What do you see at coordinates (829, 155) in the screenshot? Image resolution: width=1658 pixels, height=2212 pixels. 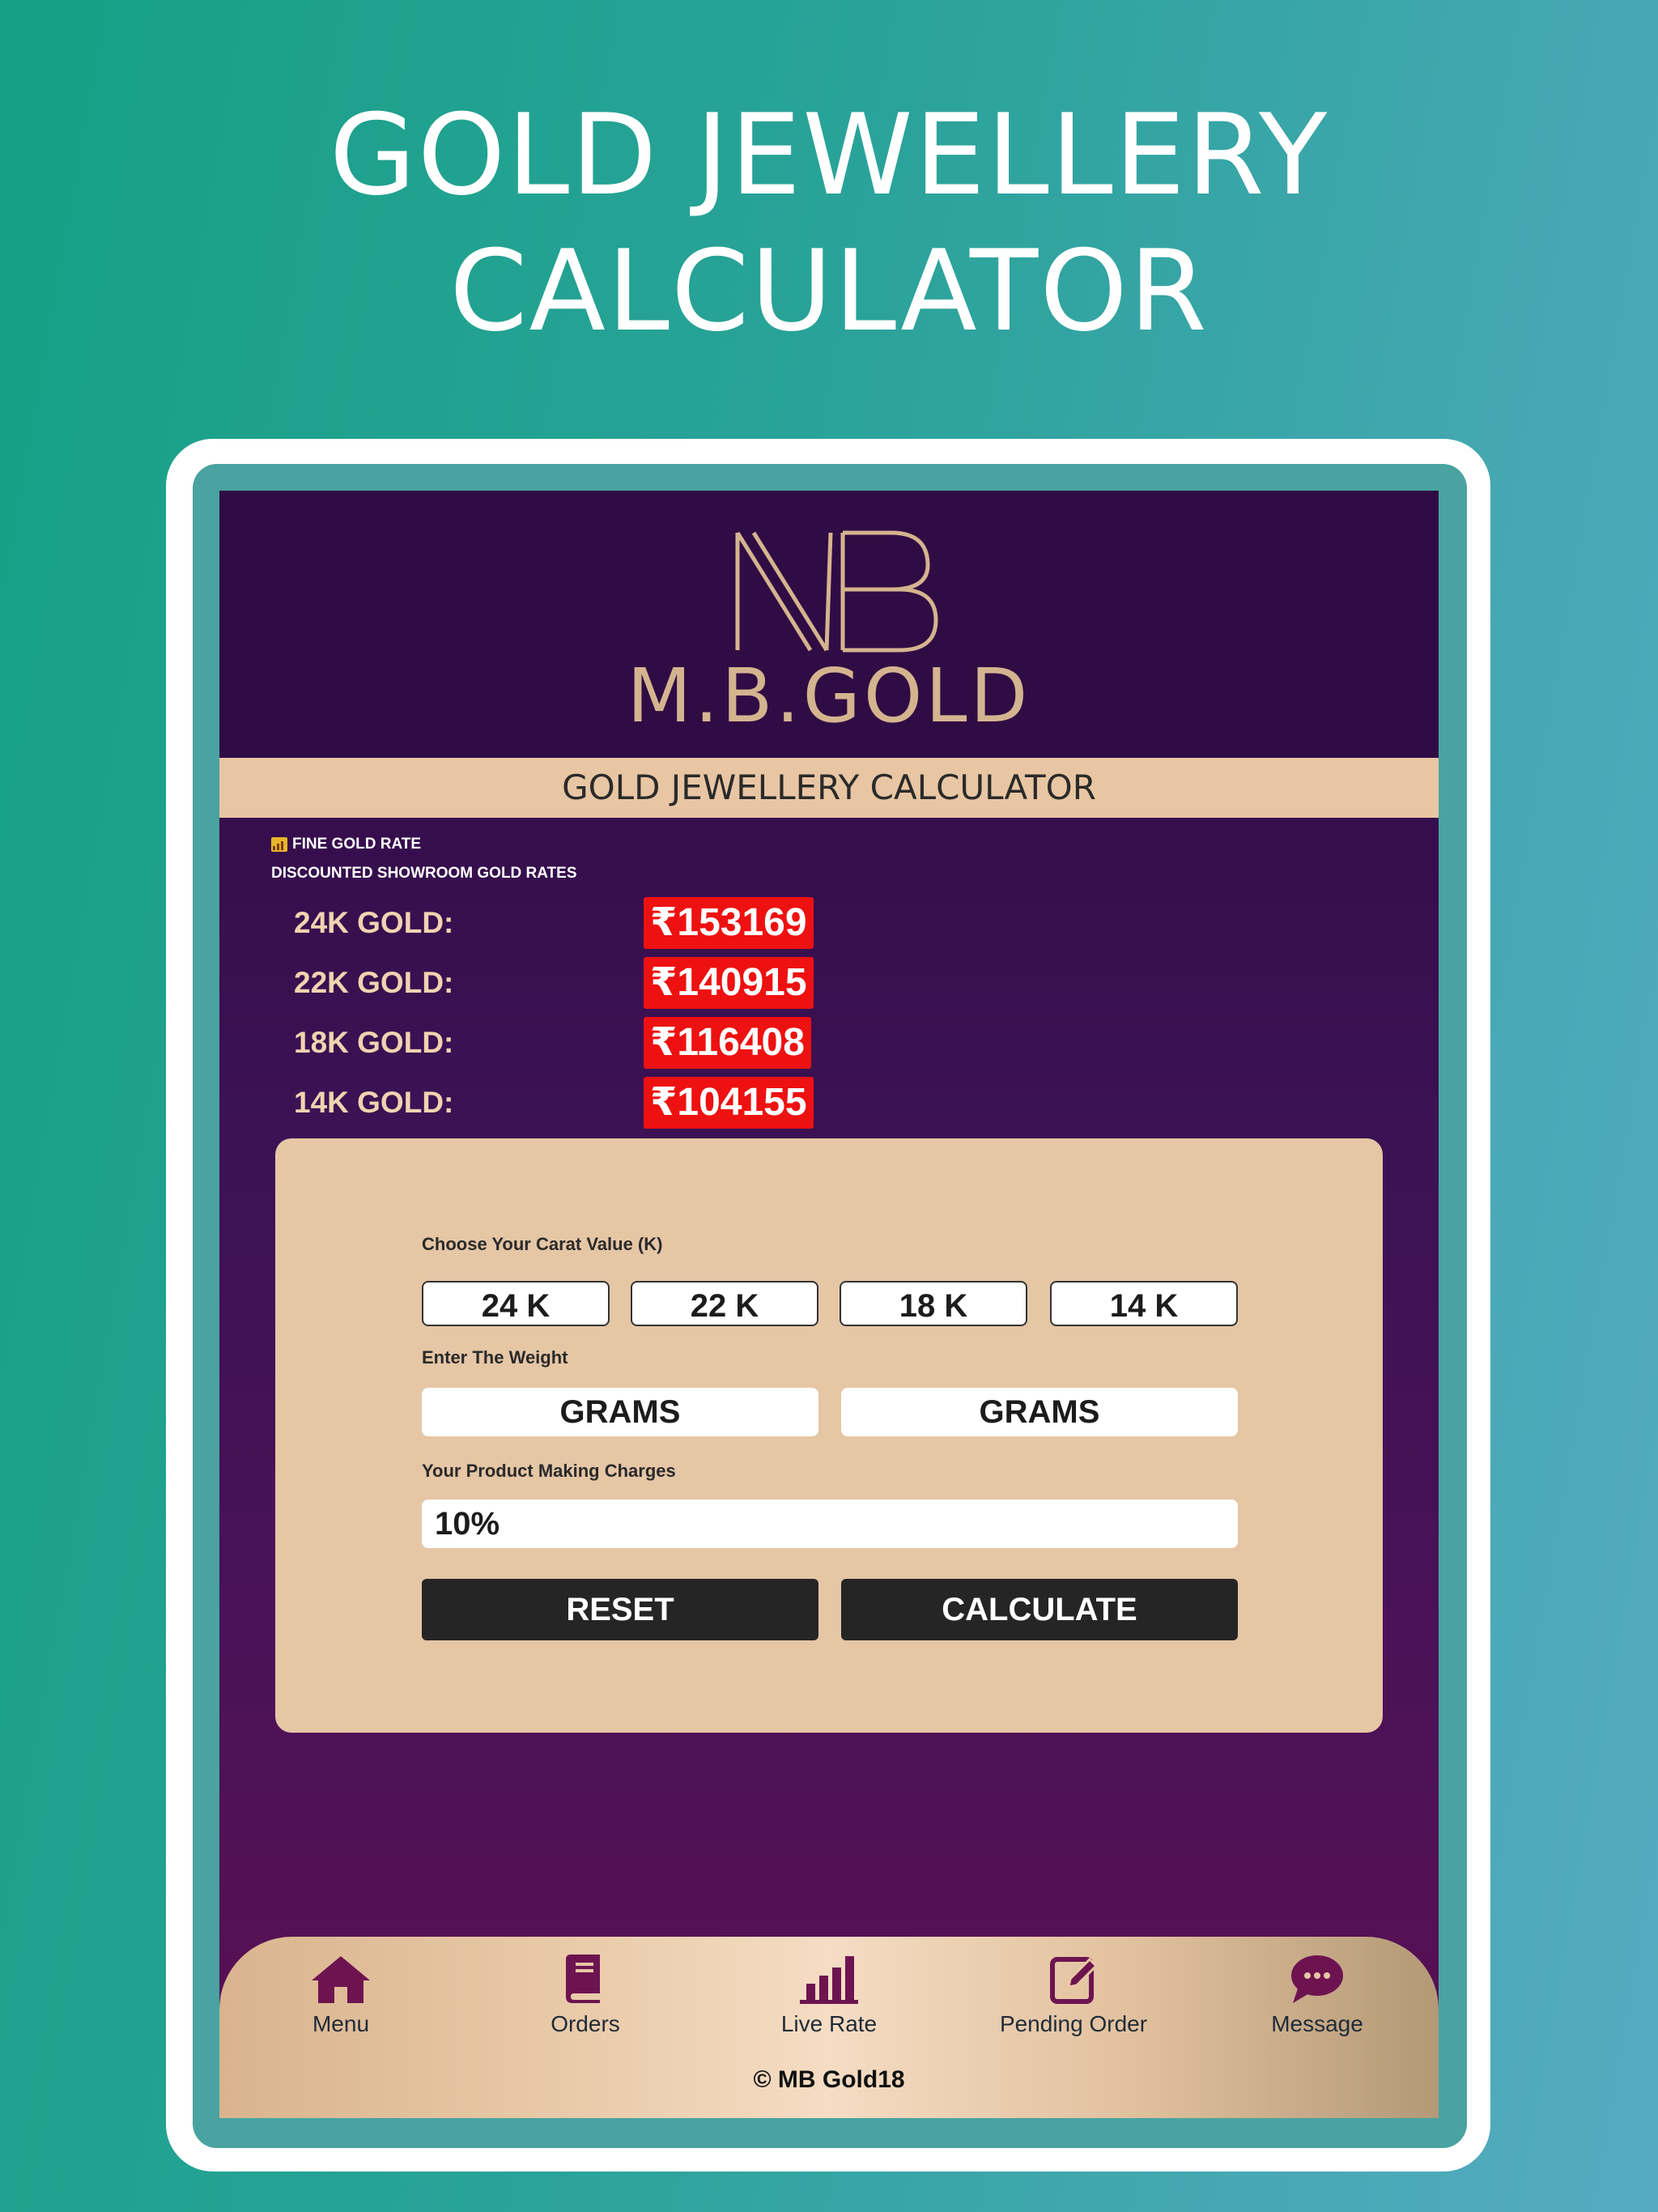 I see `promo-title-line-1: GOLD JEWELLERY` at bounding box center [829, 155].